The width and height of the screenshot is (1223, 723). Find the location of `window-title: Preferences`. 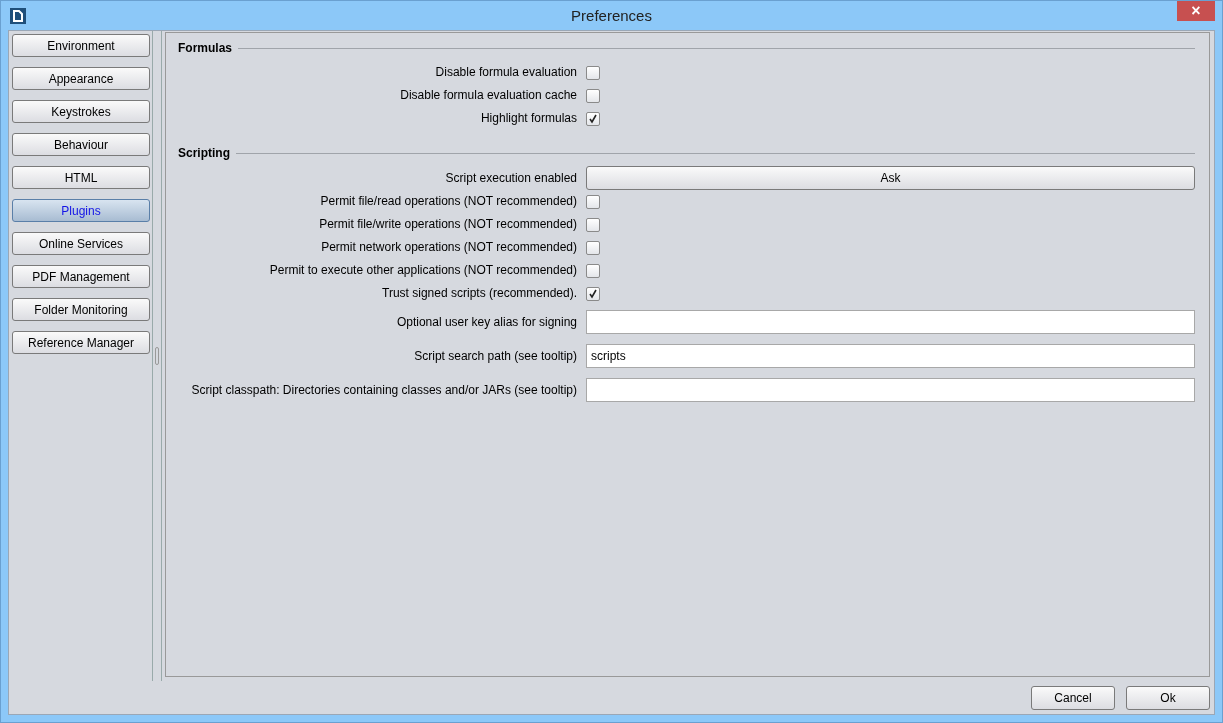

window-title: Preferences is located at coordinates (611, 15).